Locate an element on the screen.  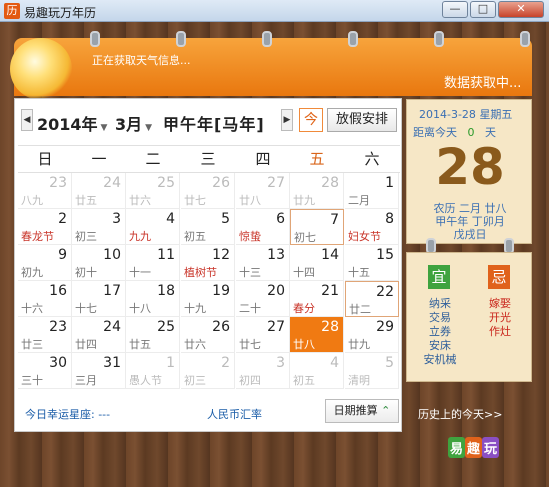
day-cell: 31 三月 is located at coordinates (99, 371).